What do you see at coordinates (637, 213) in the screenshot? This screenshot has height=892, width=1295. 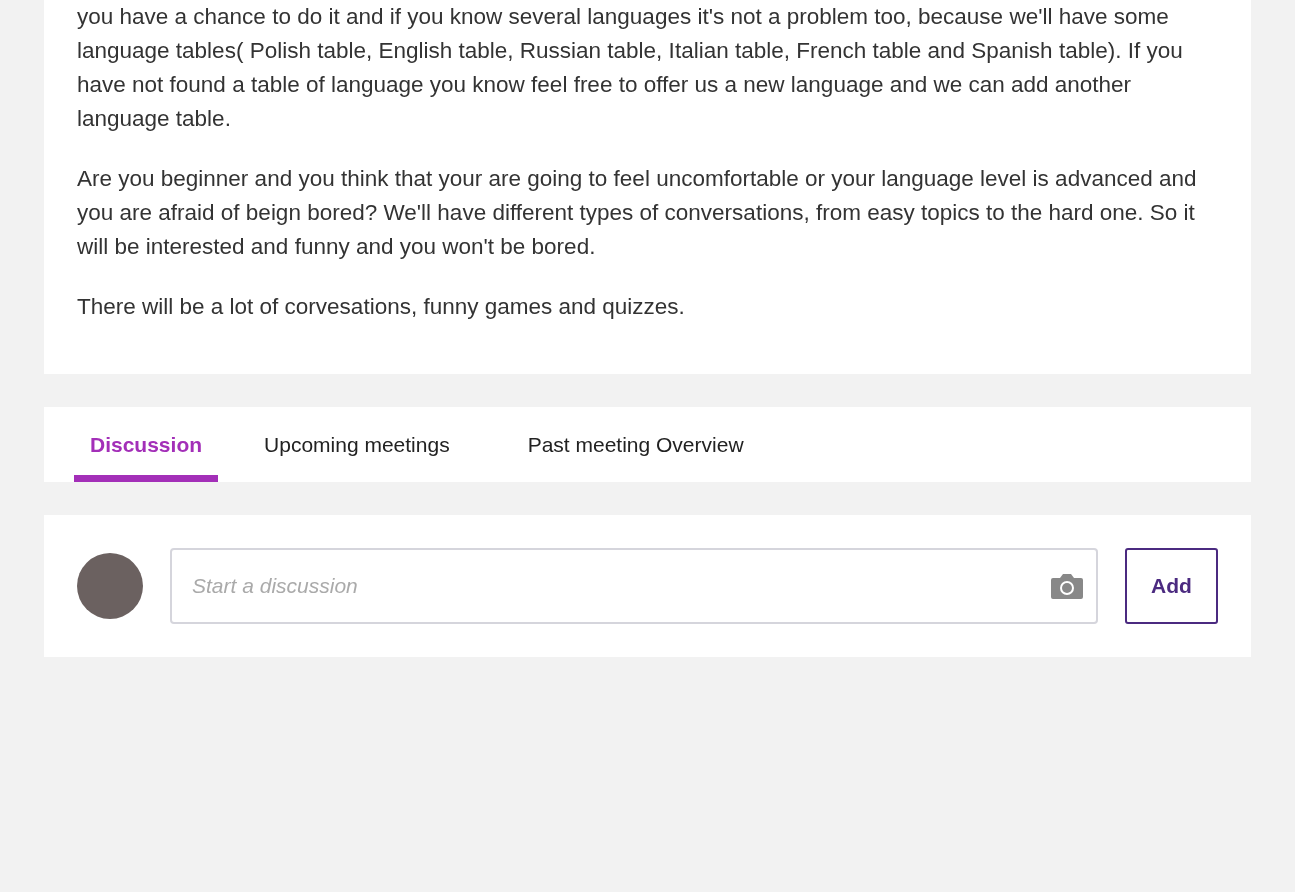 I see `description-paragraph: Are you beginner and you think that your are going to feel uncomfortable or your language level is advanced and you are afraid of beign bored? We'll have different types of conversations, from easy topics to the hard one. So it will be interested and funny and you won't be bored.` at bounding box center [637, 213].